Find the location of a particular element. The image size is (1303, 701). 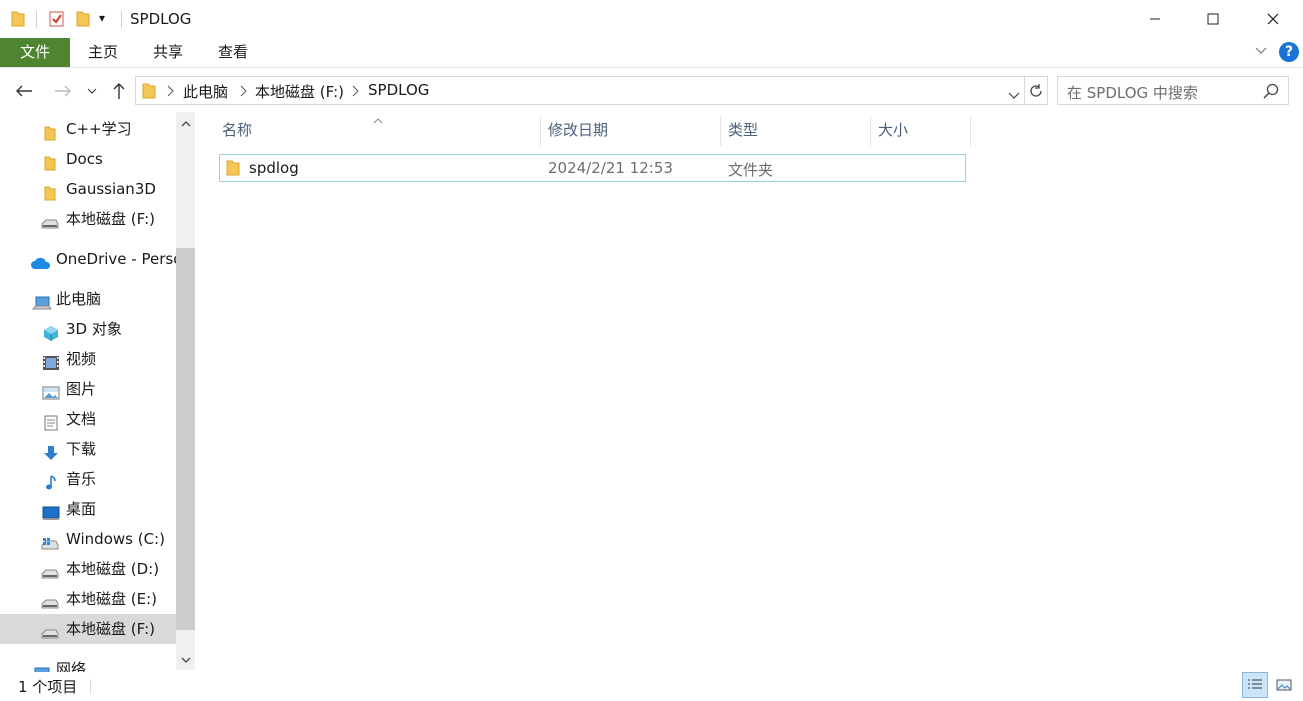

tab-share: 共享 is located at coordinates (168, 52).